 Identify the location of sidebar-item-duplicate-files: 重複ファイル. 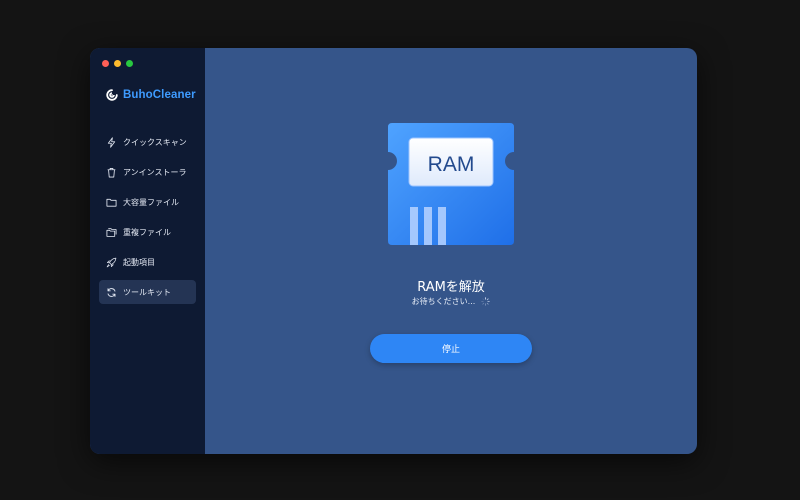
(147, 232).